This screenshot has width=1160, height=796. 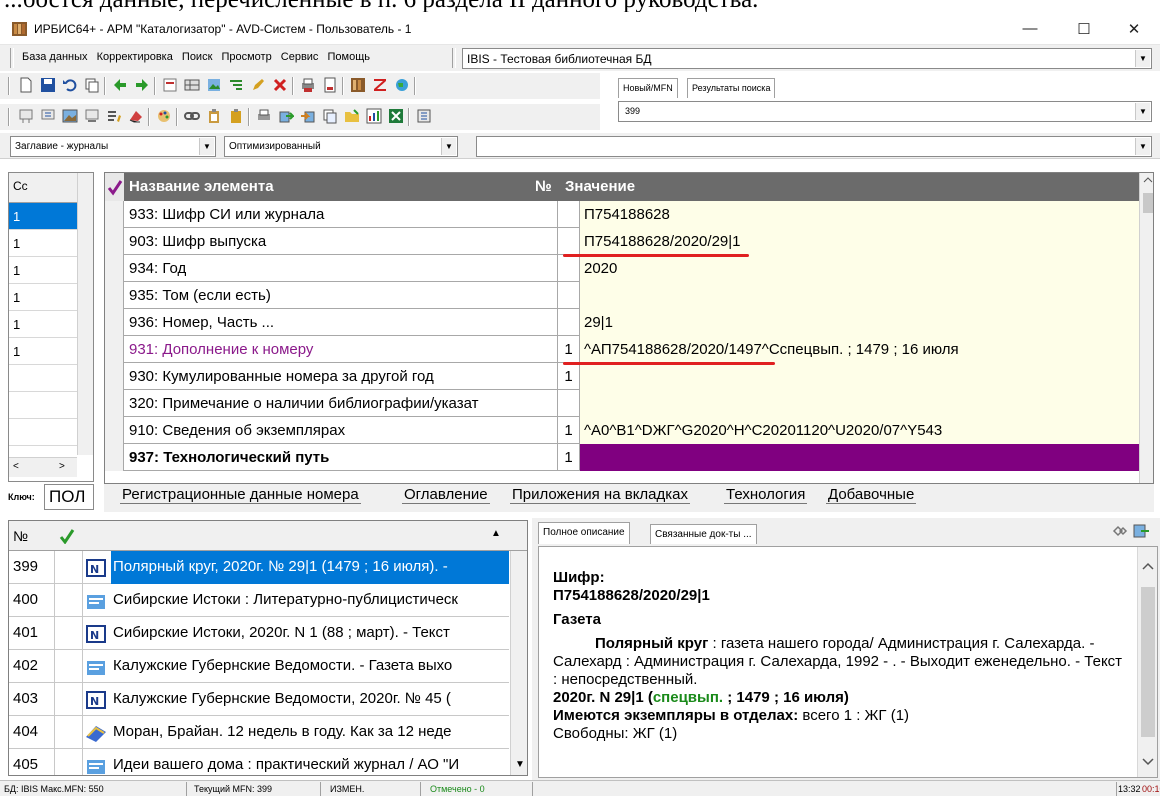 What do you see at coordinates (518, 663) in the screenshot?
I see `record-list-scrollbar: ▼` at bounding box center [518, 663].